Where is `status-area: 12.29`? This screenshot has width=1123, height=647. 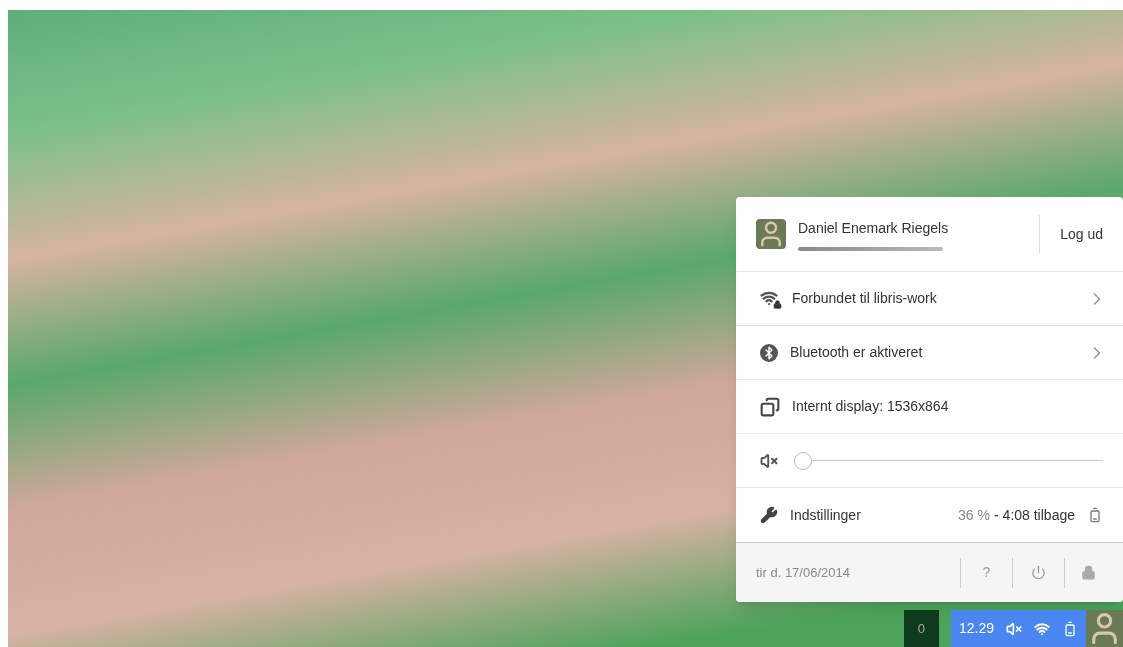 status-area: 12.29 is located at coordinates (1018, 628).